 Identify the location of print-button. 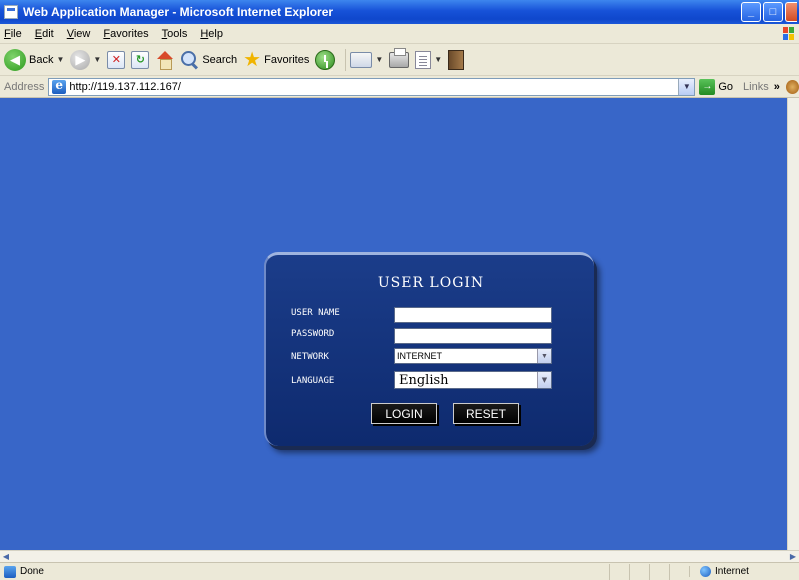
(399, 57).